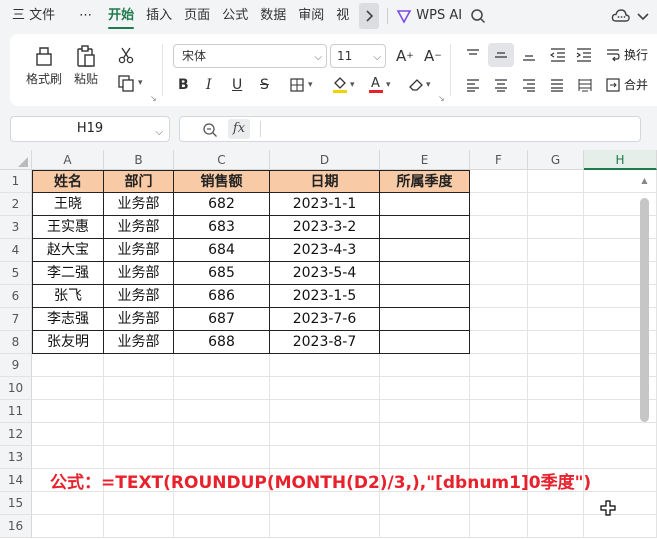  Describe the element at coordinates (68, 204) in the screenshot. I see `cell-a2: 王晓` at that location.